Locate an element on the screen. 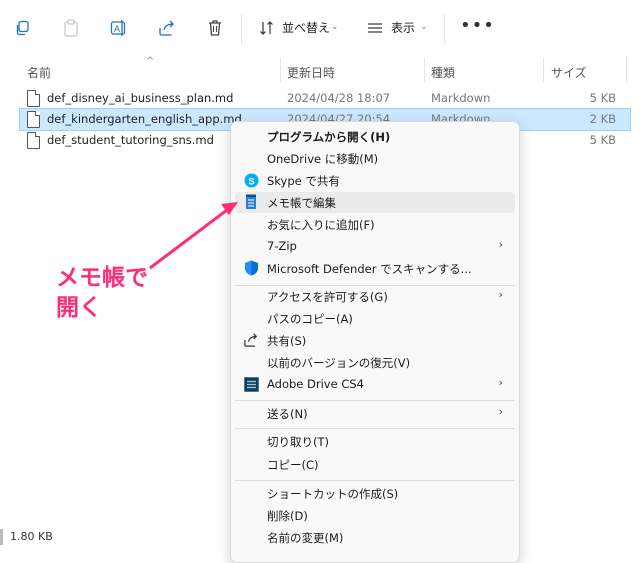  copy-icon is located at coordinates (22, 28).